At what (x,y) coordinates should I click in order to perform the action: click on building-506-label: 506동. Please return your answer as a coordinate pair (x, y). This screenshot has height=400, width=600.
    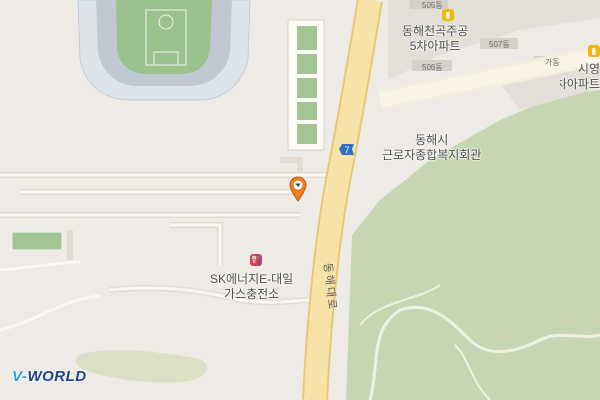
    Looking at the image, I should click on (432, 67).